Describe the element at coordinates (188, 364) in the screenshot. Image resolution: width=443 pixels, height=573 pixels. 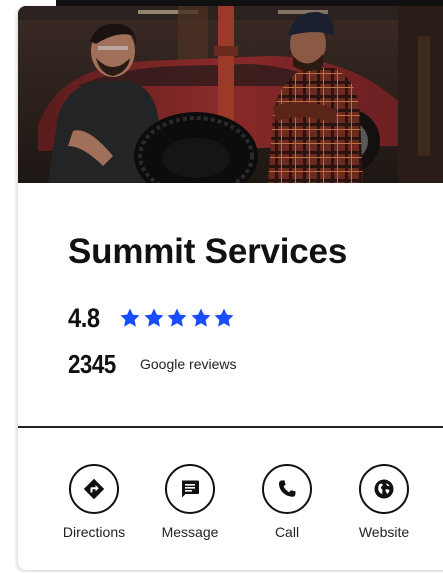
I see `reviews-label: Google reviews` at that location.